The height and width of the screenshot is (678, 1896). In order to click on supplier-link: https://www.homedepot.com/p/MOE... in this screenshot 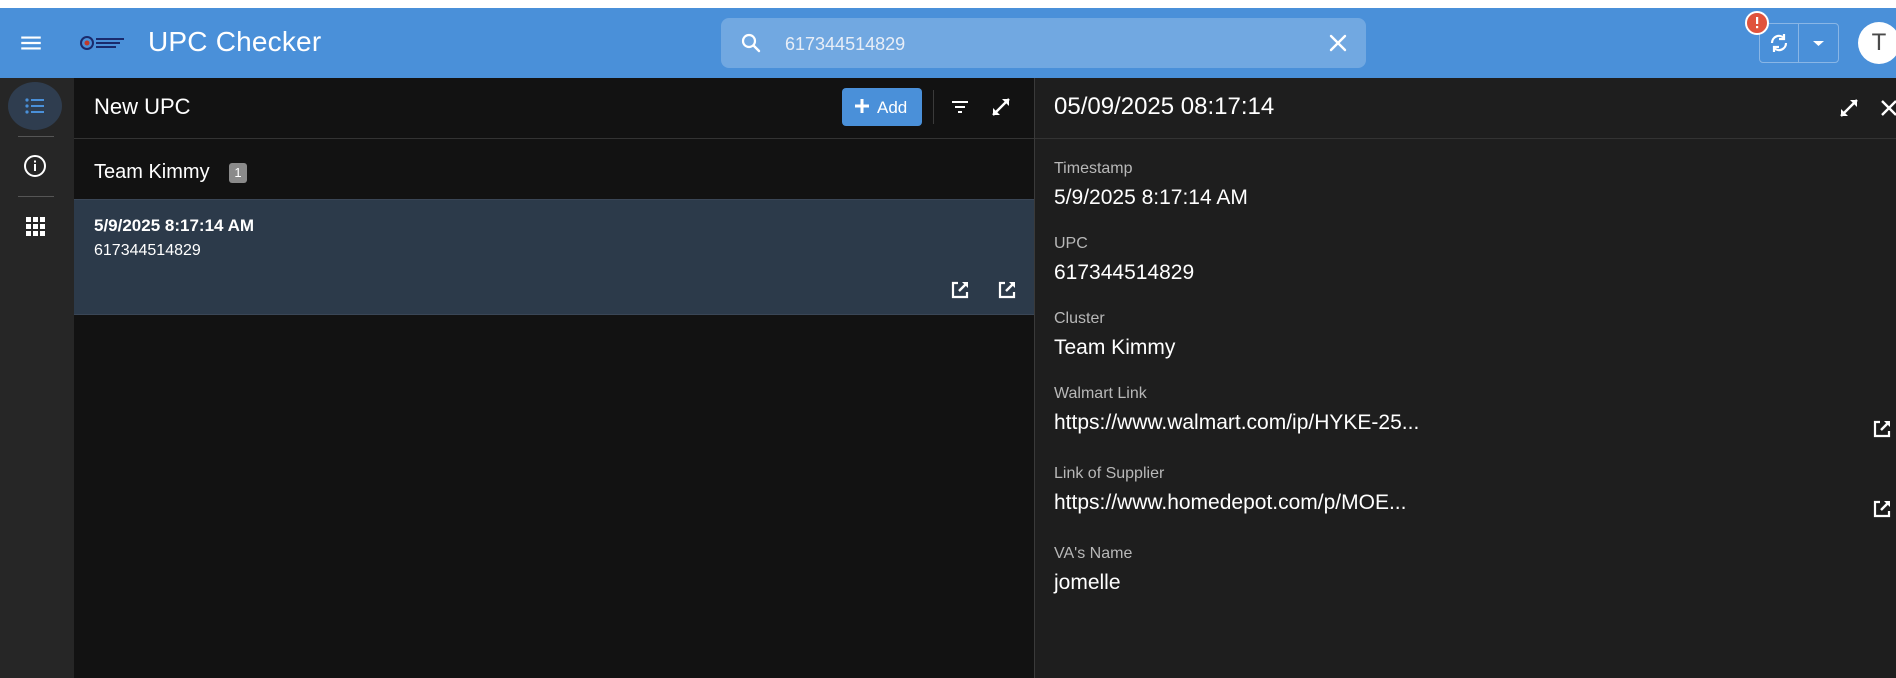, I will do `click(1464, 503)`.